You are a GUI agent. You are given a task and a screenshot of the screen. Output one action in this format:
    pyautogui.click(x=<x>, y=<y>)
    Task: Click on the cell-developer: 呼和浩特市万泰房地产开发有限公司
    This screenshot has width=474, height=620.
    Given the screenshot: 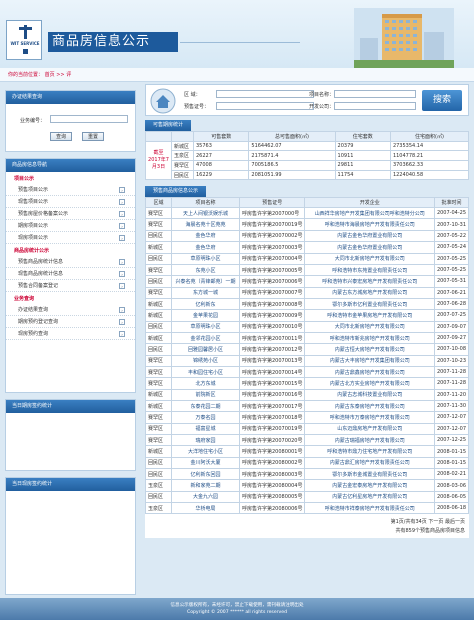 What is the action you would take?
    pyautogui.click(x=369, y=417)
    